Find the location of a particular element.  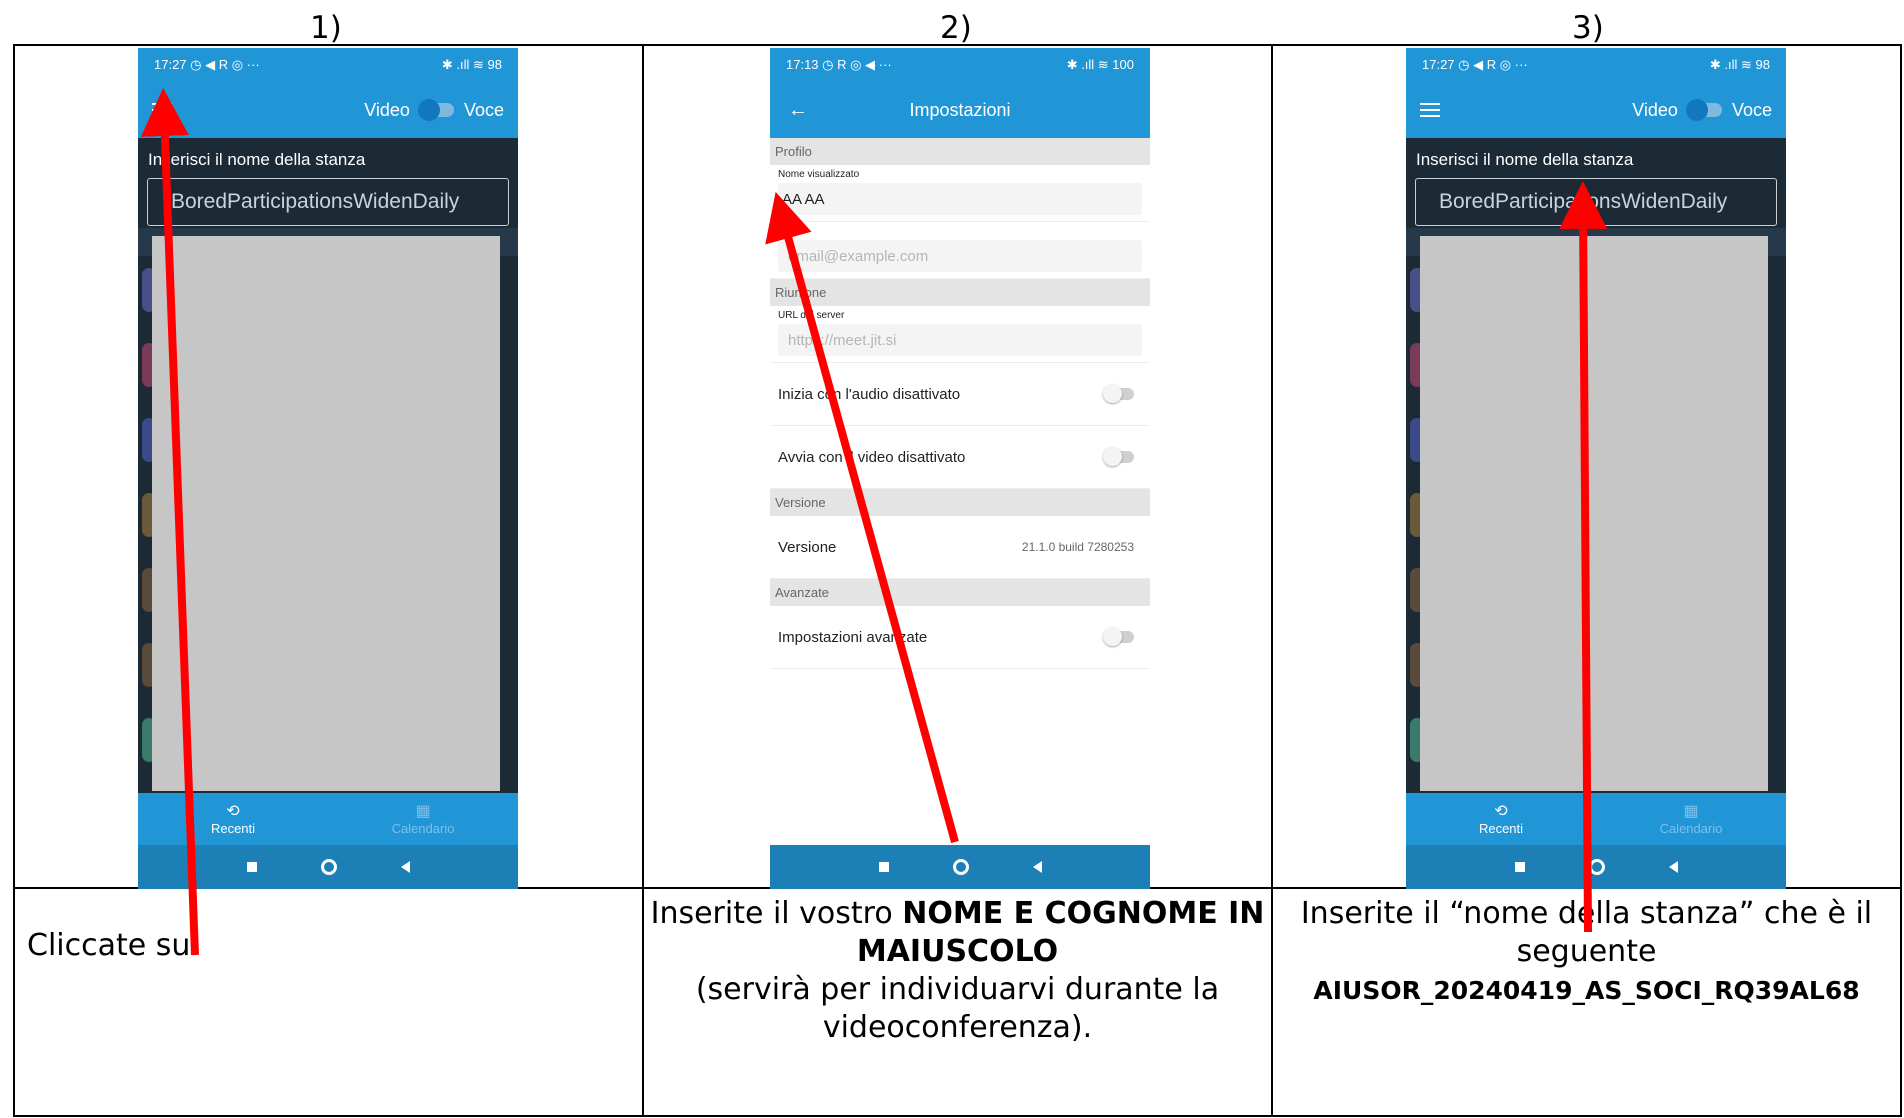

cell-caption-1: Cliccate su is located at coordinates (328, 1002).